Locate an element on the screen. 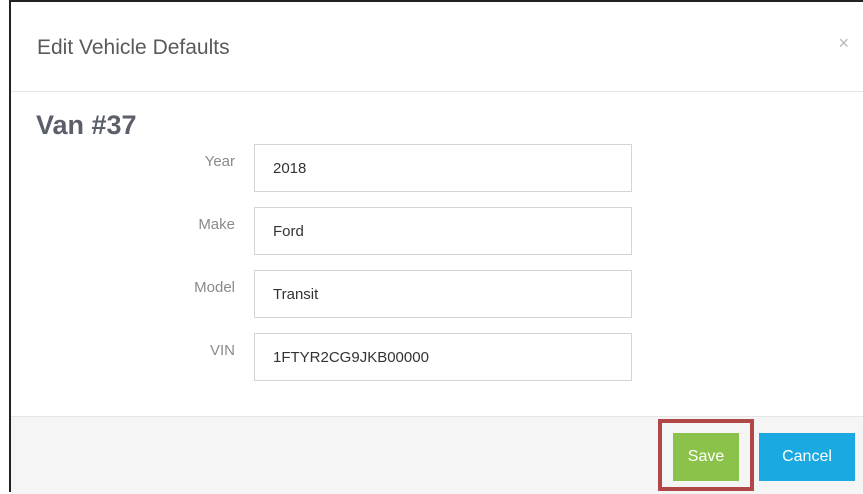 This screenshot has width=863, height=494. model-input is located at coordinates (443, 294).